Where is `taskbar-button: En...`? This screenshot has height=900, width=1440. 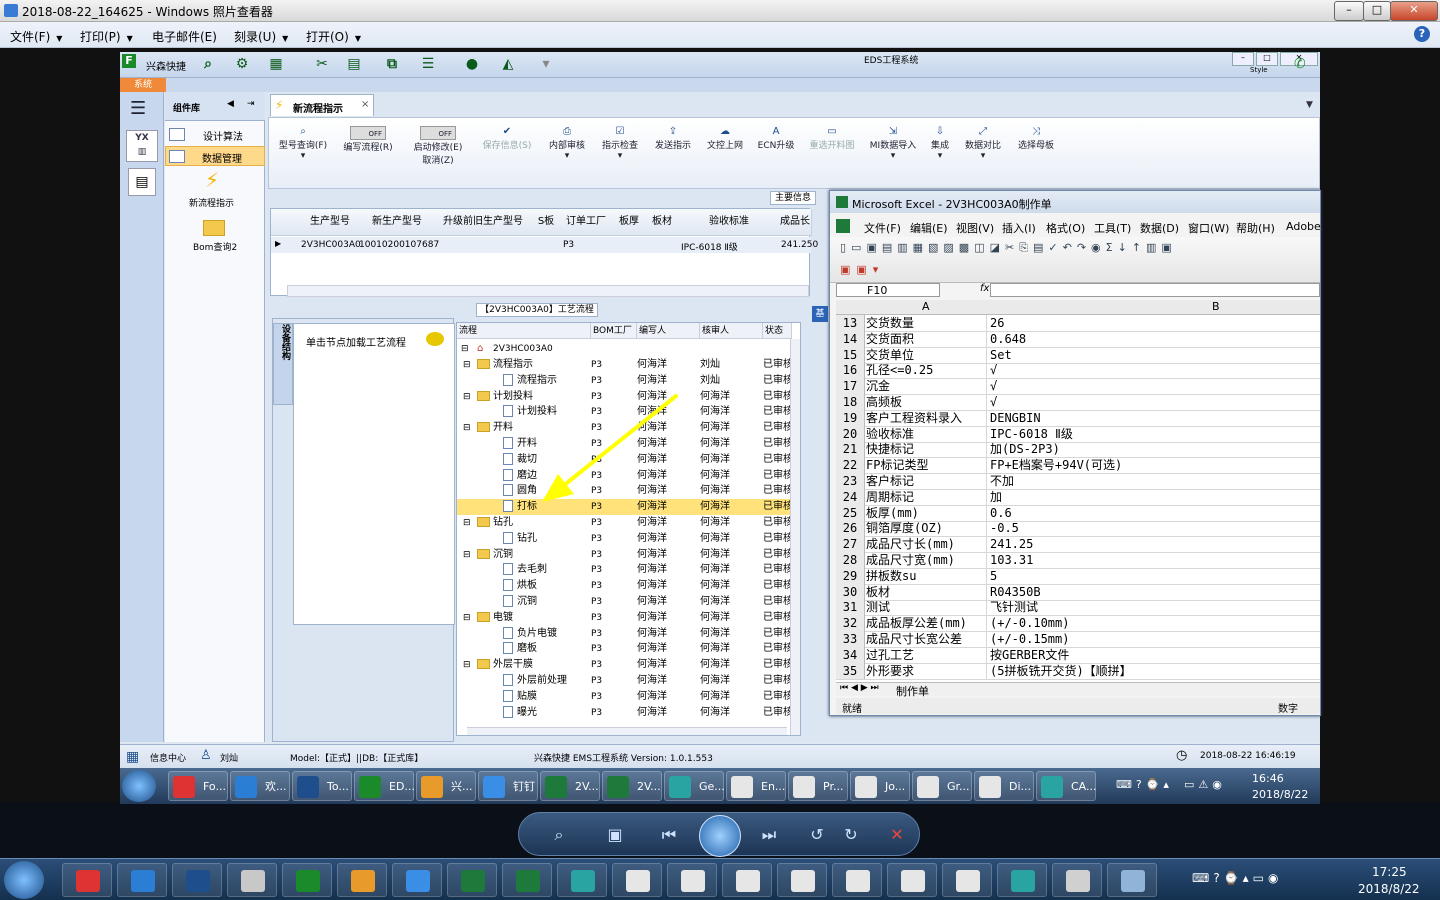
taskbar-button: En... is located at coordinates (756, 786).